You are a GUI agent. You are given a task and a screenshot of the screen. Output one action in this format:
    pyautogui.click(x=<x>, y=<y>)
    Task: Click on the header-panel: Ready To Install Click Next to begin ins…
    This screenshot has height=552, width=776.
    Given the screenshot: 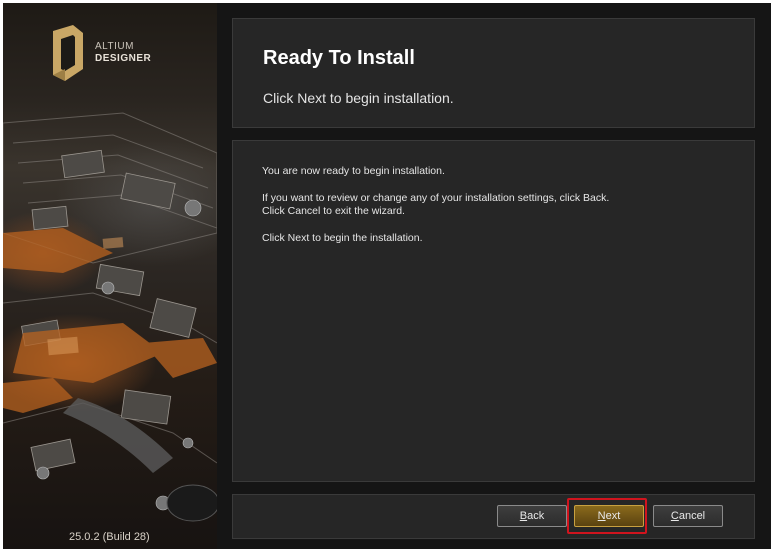 What is the action you would take?
    pyautogui.click(x=493, y=73)
    